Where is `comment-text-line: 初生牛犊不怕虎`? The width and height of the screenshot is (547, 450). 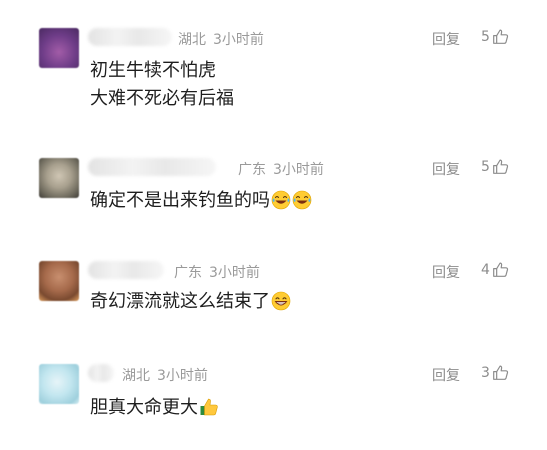 comment-text-line: 初生牛犊不怕虎 is located at coordinates (153, 70).